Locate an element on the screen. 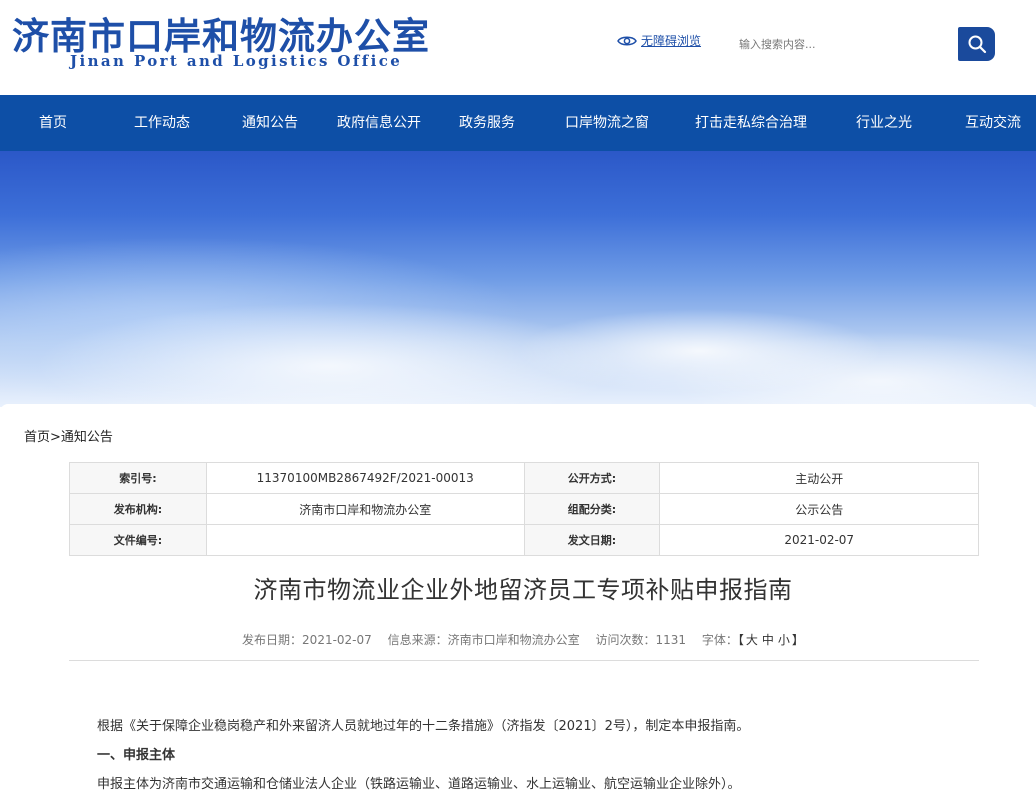  breadcrumb-current: 通知公告 is located at coordinates (87, 437).